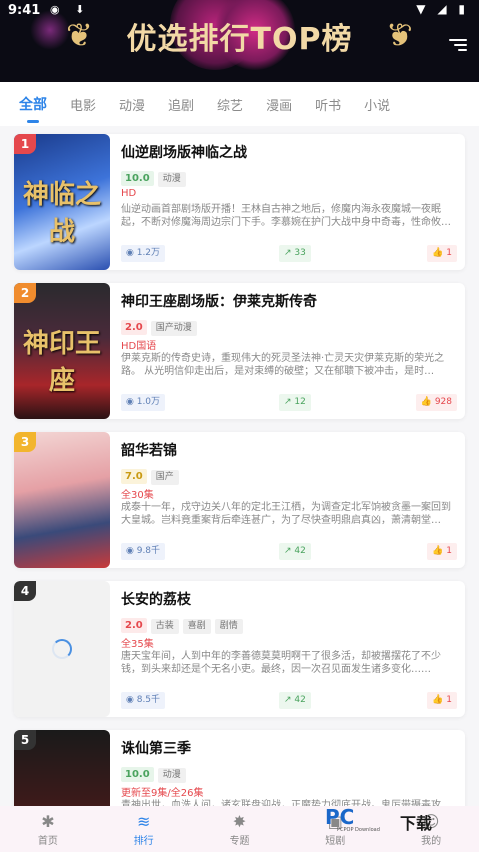  I want to click on tab-7: 小说, so click(377, 104).